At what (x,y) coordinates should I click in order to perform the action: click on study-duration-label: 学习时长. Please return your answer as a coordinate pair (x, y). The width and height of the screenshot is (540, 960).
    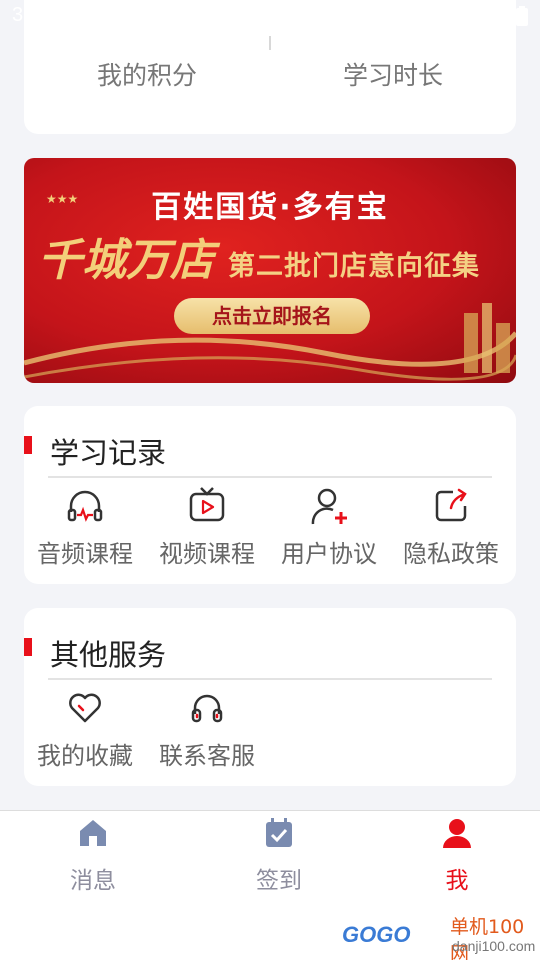
    Looking at the image, I should click on (393, 74).